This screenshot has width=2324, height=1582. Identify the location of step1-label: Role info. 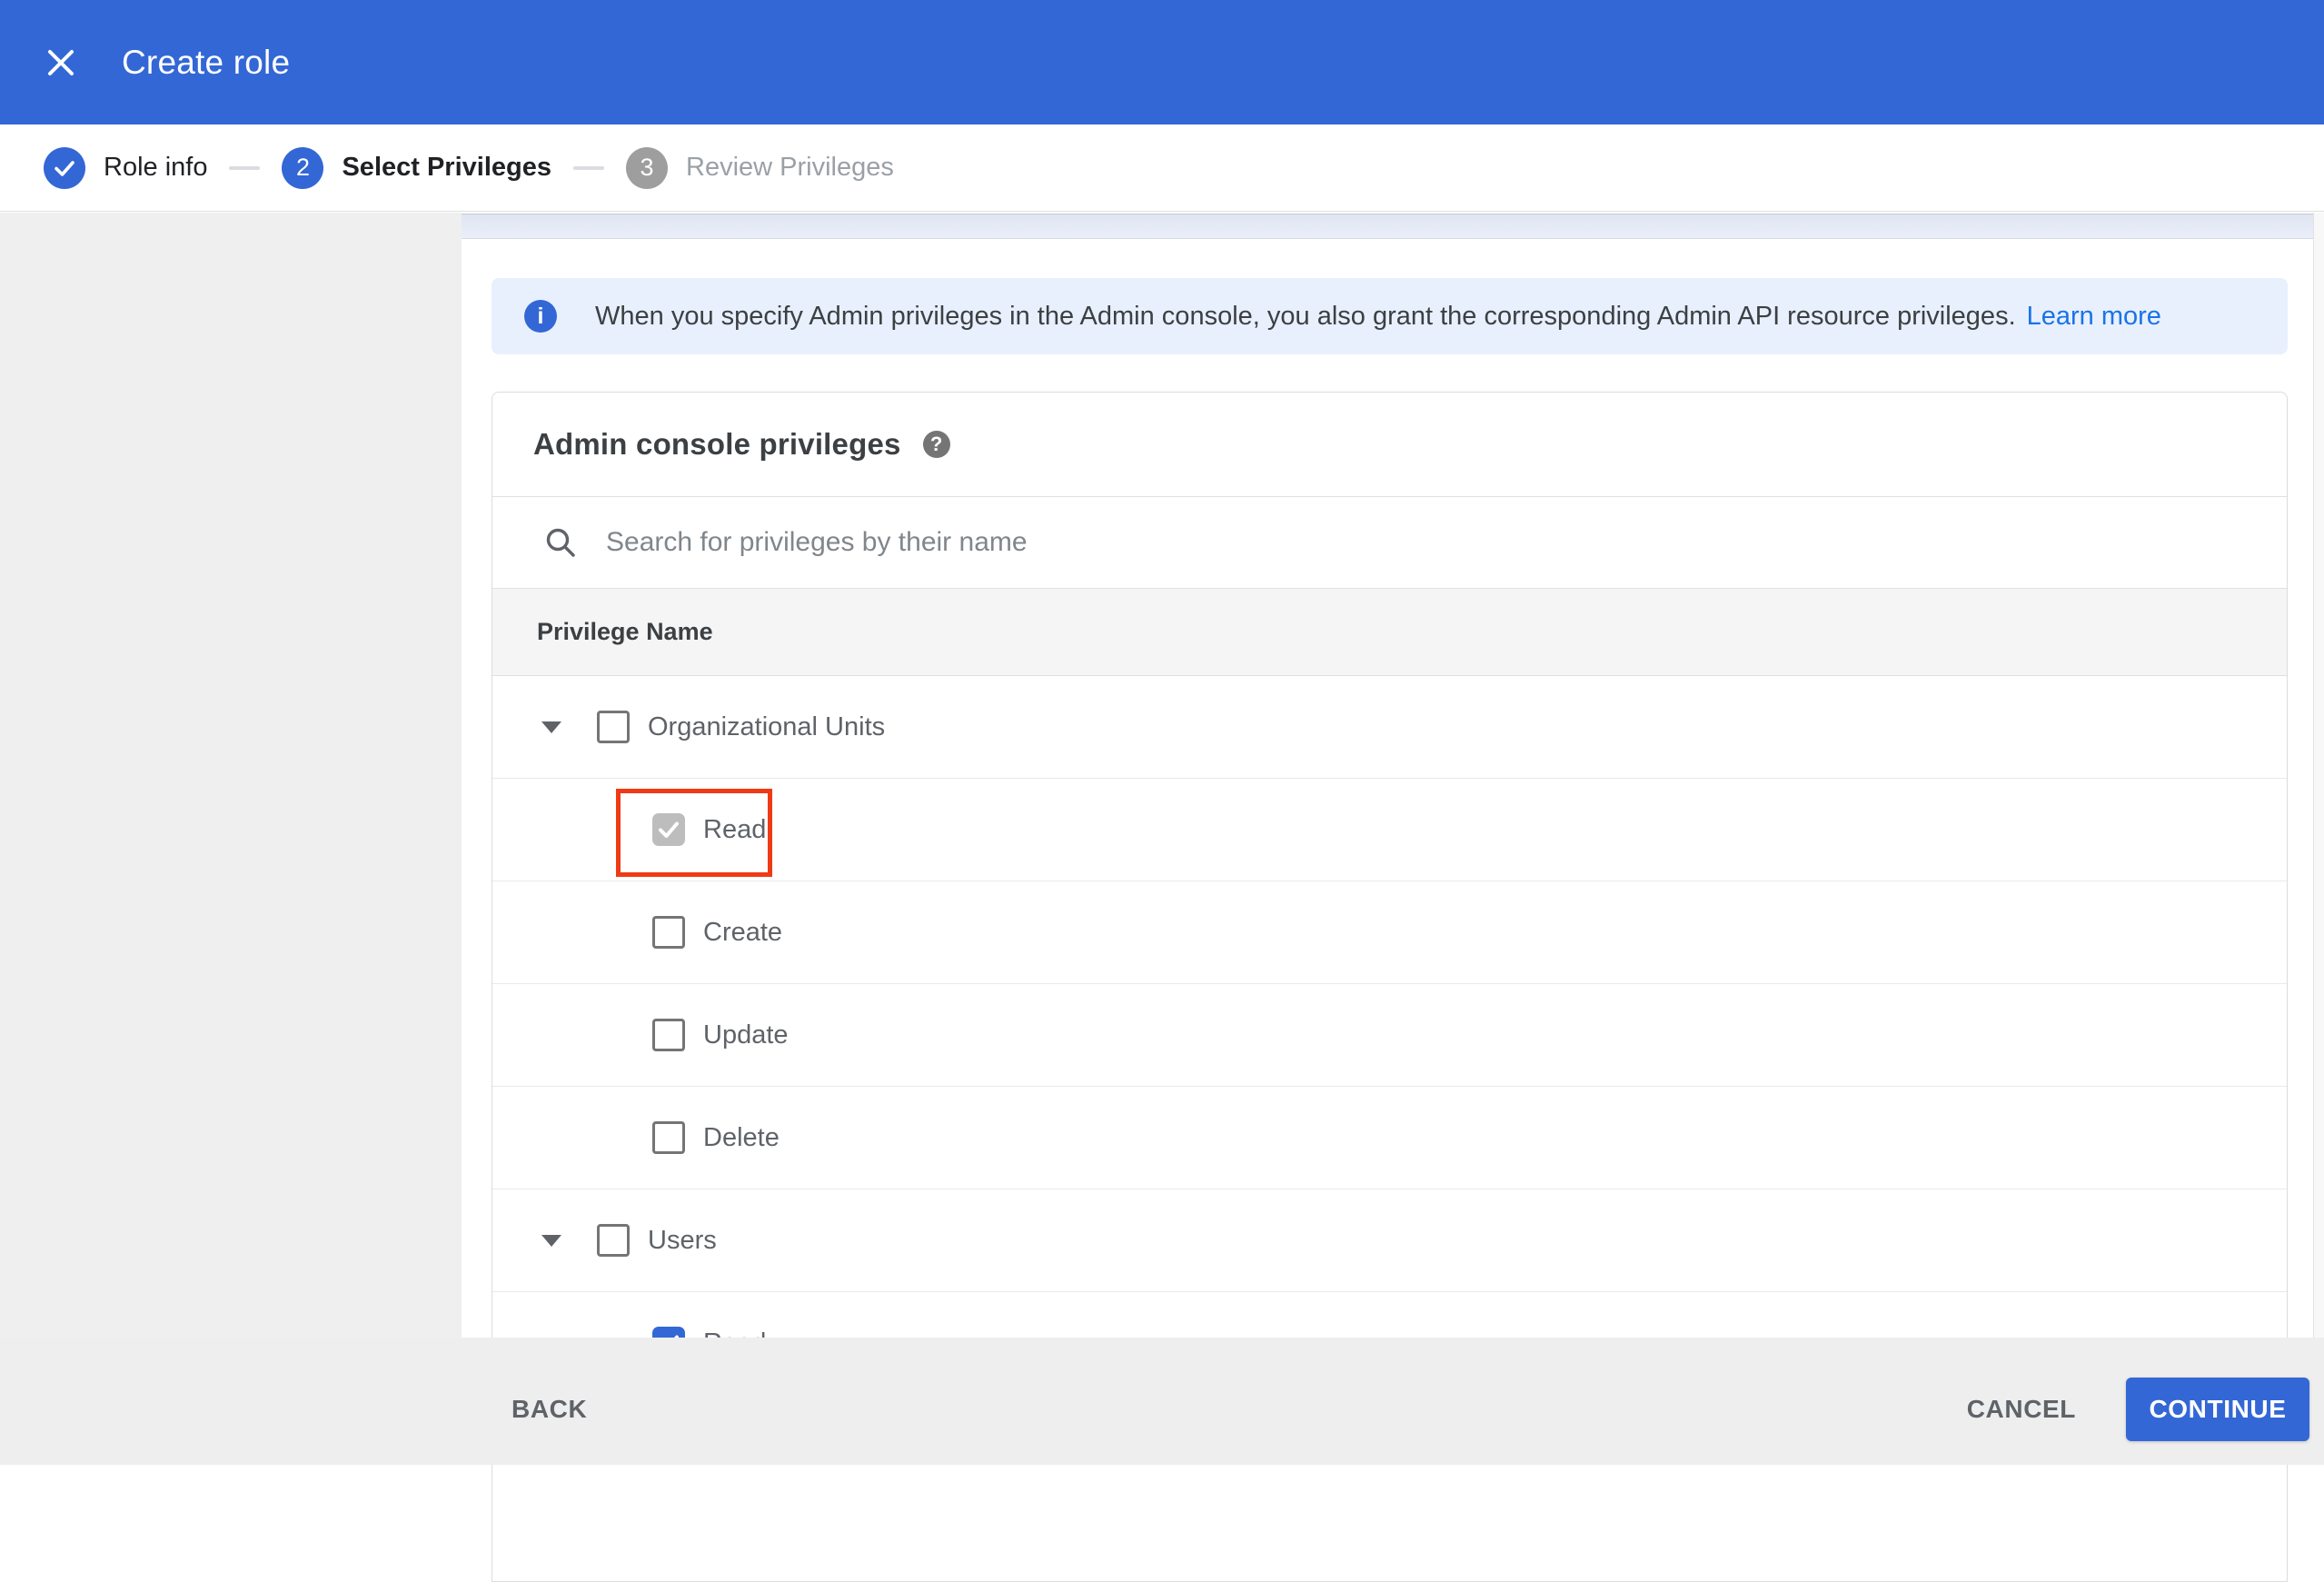
(156, 168).